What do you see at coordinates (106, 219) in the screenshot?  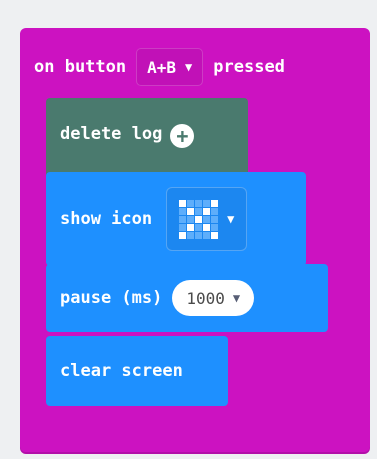 I see `show-icon-label: show icon` at bounding box center [106, 219].